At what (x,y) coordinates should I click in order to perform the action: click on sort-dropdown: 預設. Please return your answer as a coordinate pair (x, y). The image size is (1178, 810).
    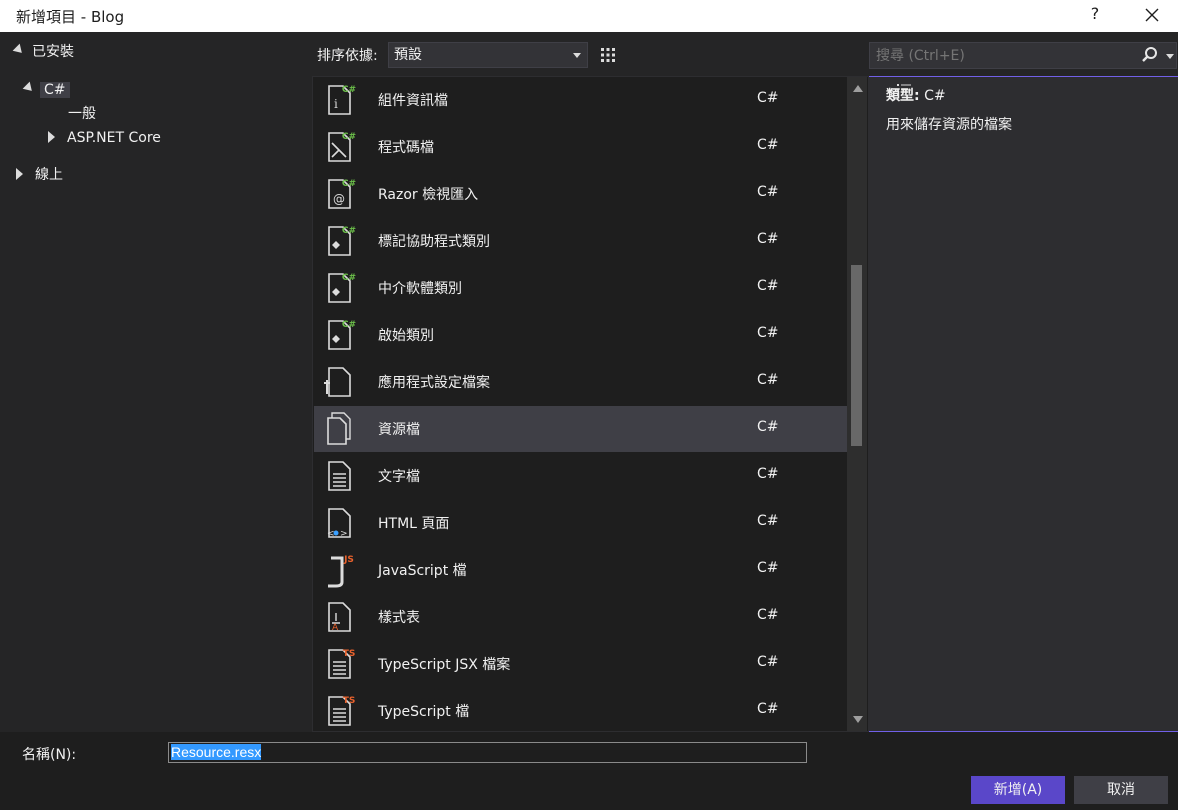
    Looking at the image, I should click on (488, 55).